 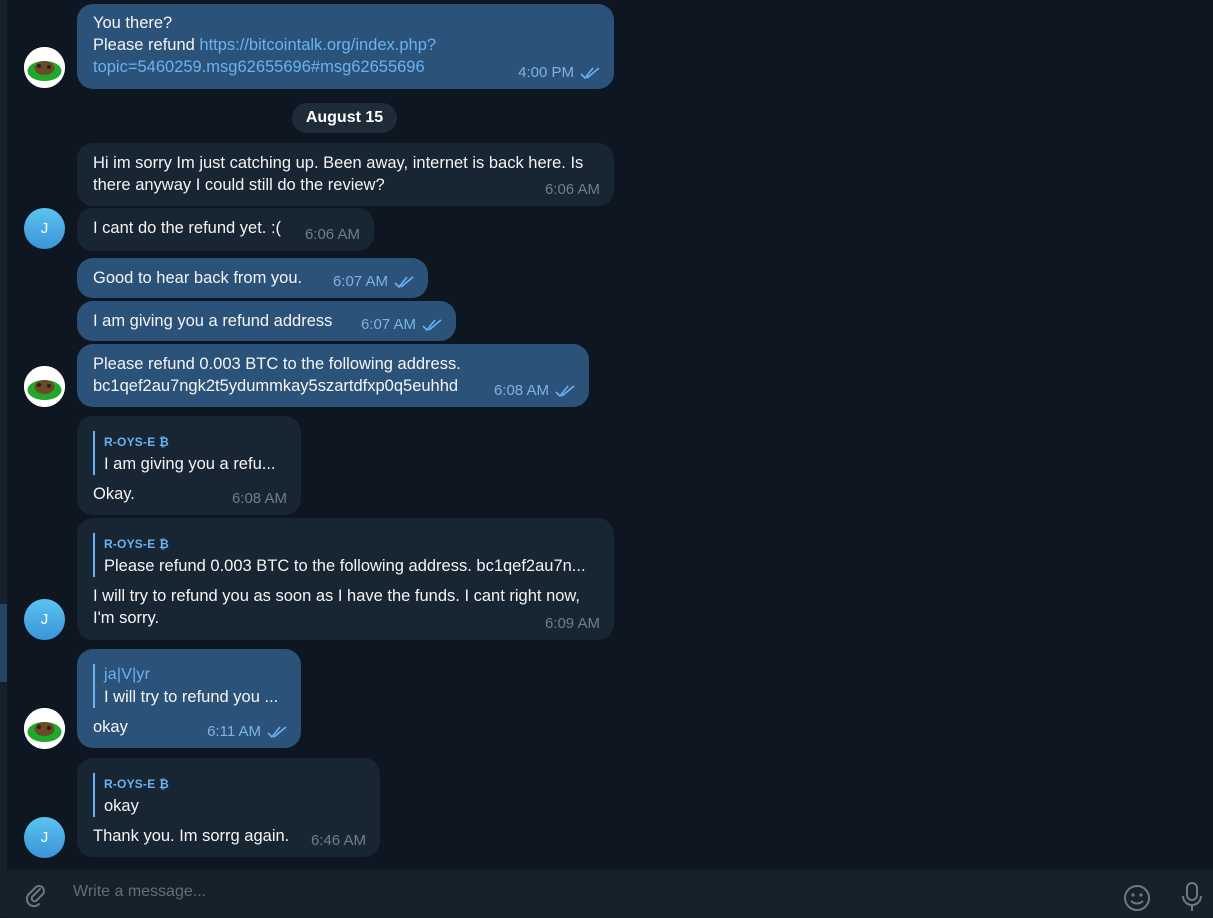 What do you see at coordinates (133, 23) in the screenshot?
I see `message-text: You there?` at bounding box center [133, 23].